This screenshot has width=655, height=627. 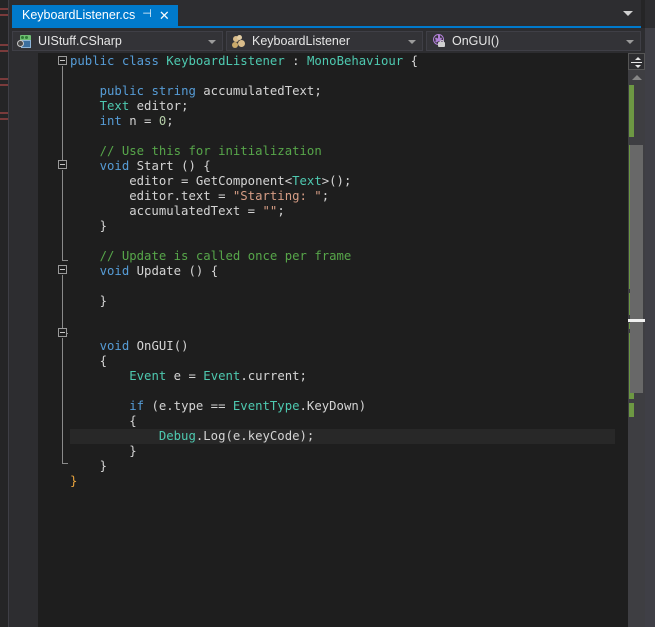 What do you see at coordinates (637, 77) in the screenshot?
I see `triangle-up-icon` at bounding box center [637, 77].